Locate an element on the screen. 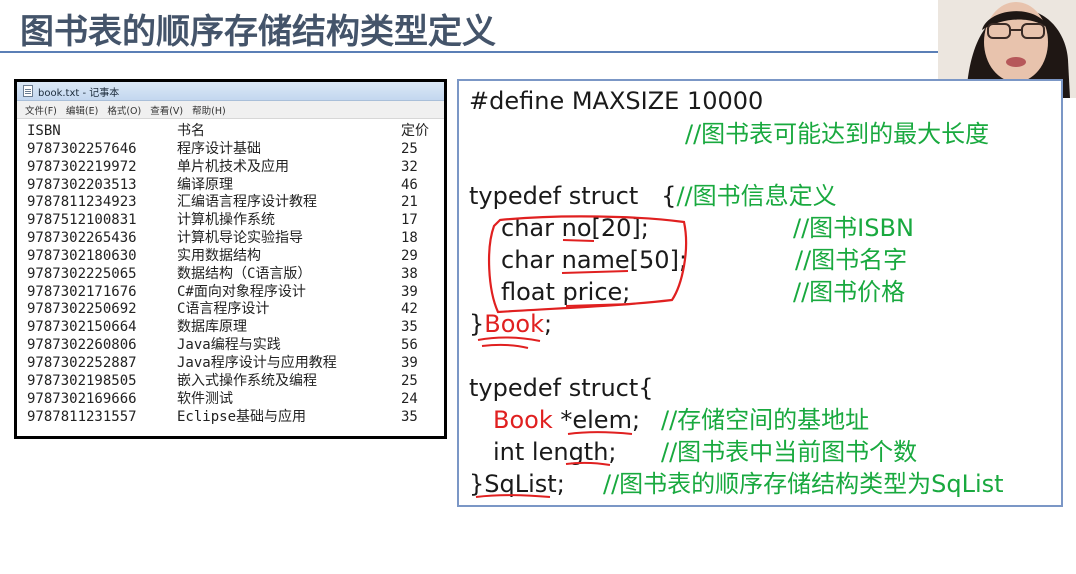 The image size is (1076, 574). table-row: 9787302225065 数据结构（C语言版） 38 is located at coordinates (235, 275).